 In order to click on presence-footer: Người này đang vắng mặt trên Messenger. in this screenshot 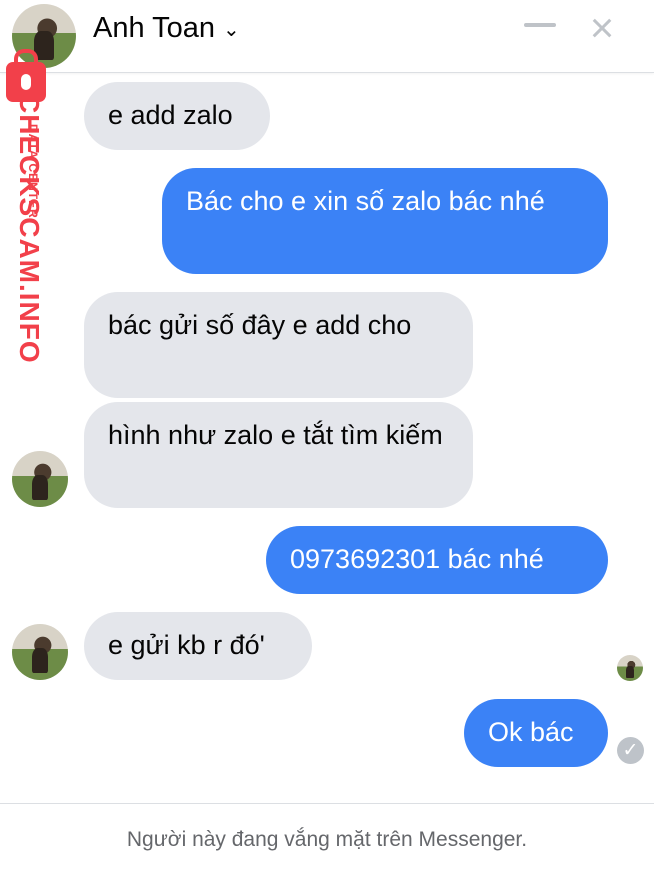, I will do `click(327, 839)`.